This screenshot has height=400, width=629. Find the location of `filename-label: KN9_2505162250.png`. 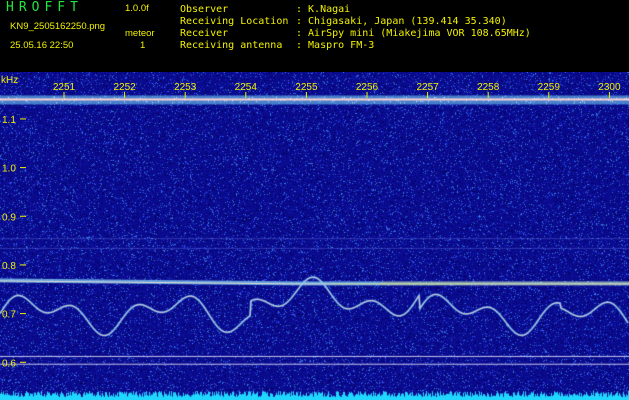

filename-label: KN9_2505162250.png is located at coordinates (58, 26).